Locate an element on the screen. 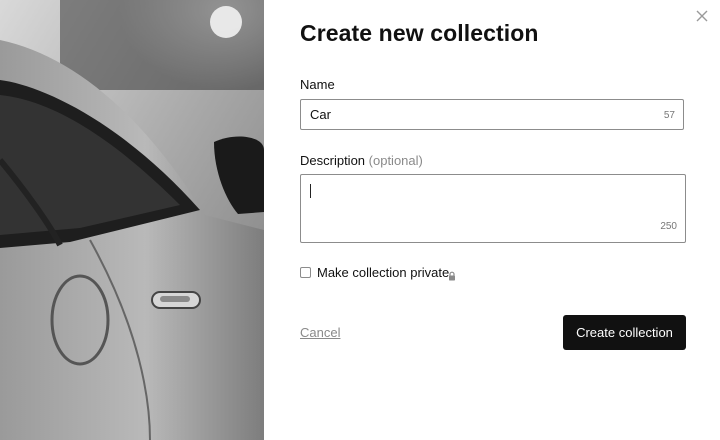 This screenshot has width=720, height=440. name-input is located at coordinates (475, 114).